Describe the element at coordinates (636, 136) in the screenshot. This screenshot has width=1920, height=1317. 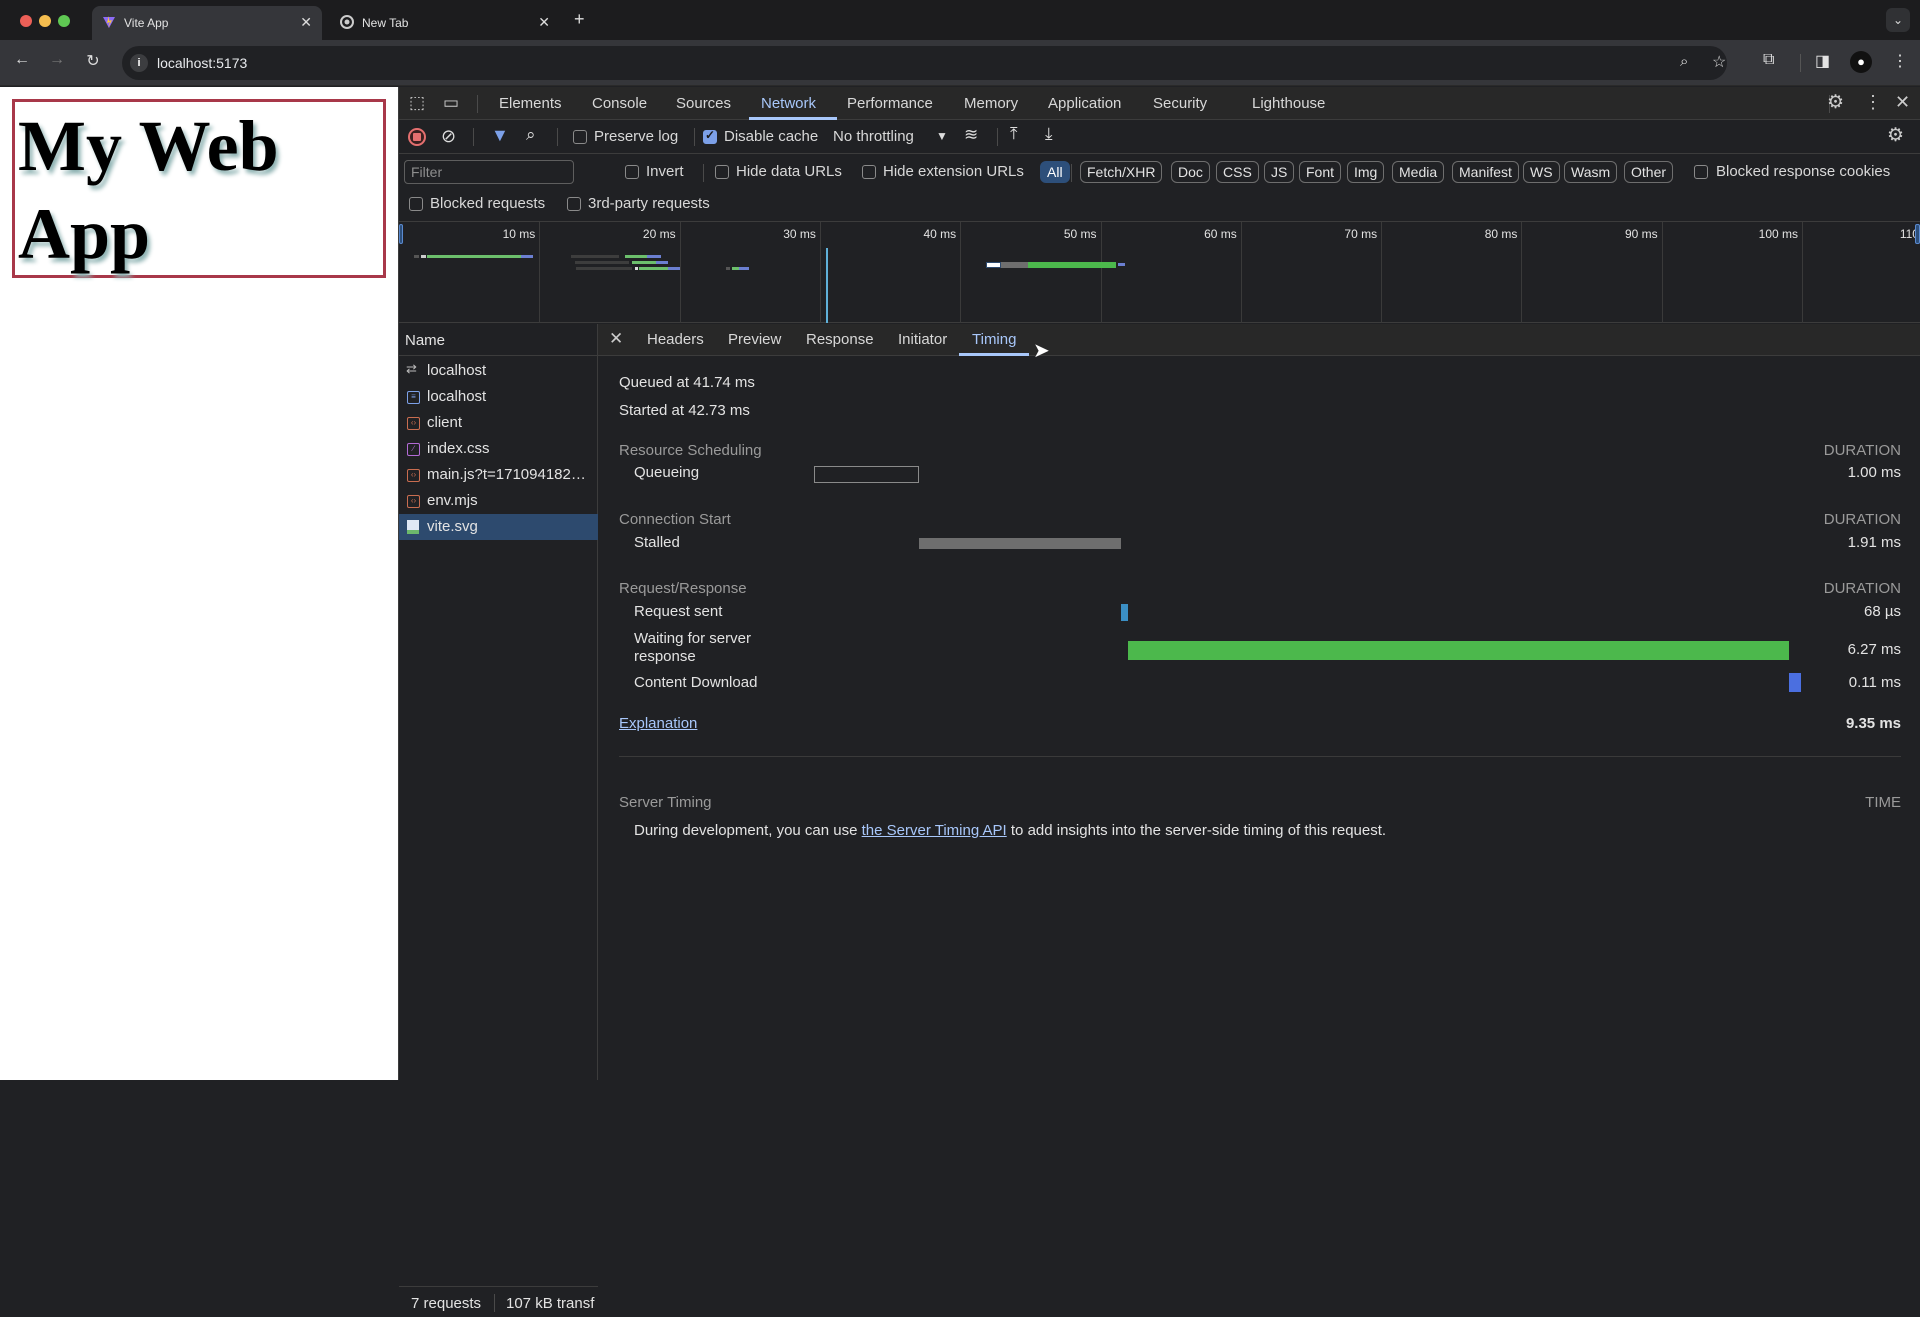
I see `preserve-log-label: Preserve log` at that location.